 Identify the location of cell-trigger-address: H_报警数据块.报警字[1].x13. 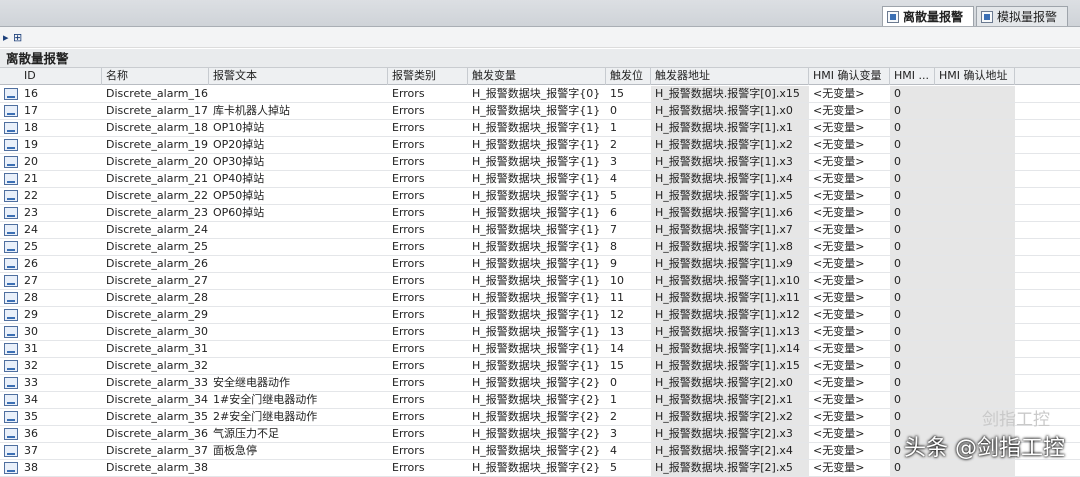
(730, 332).